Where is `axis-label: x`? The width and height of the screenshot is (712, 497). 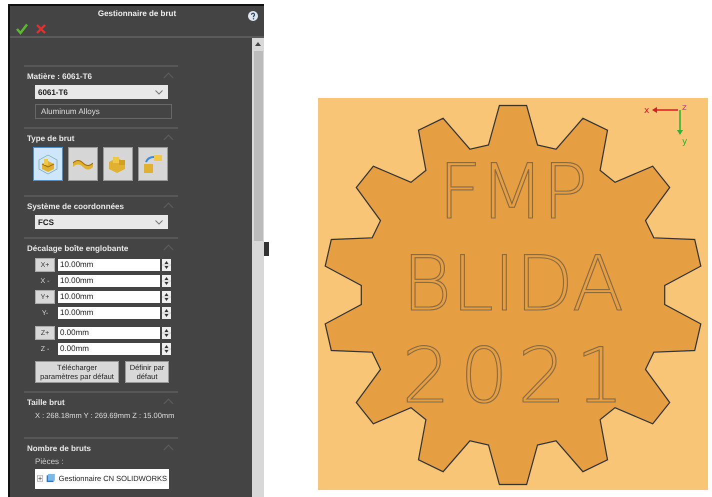 axis-label: x is located at coordinates (647, 111).